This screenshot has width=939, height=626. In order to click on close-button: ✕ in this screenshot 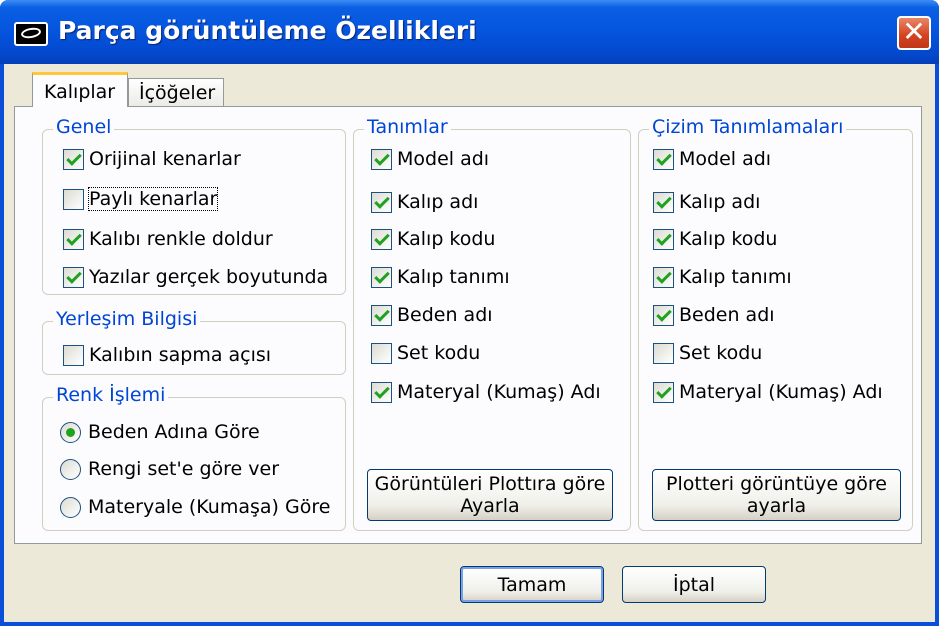, I will do `click(914, 33)`.